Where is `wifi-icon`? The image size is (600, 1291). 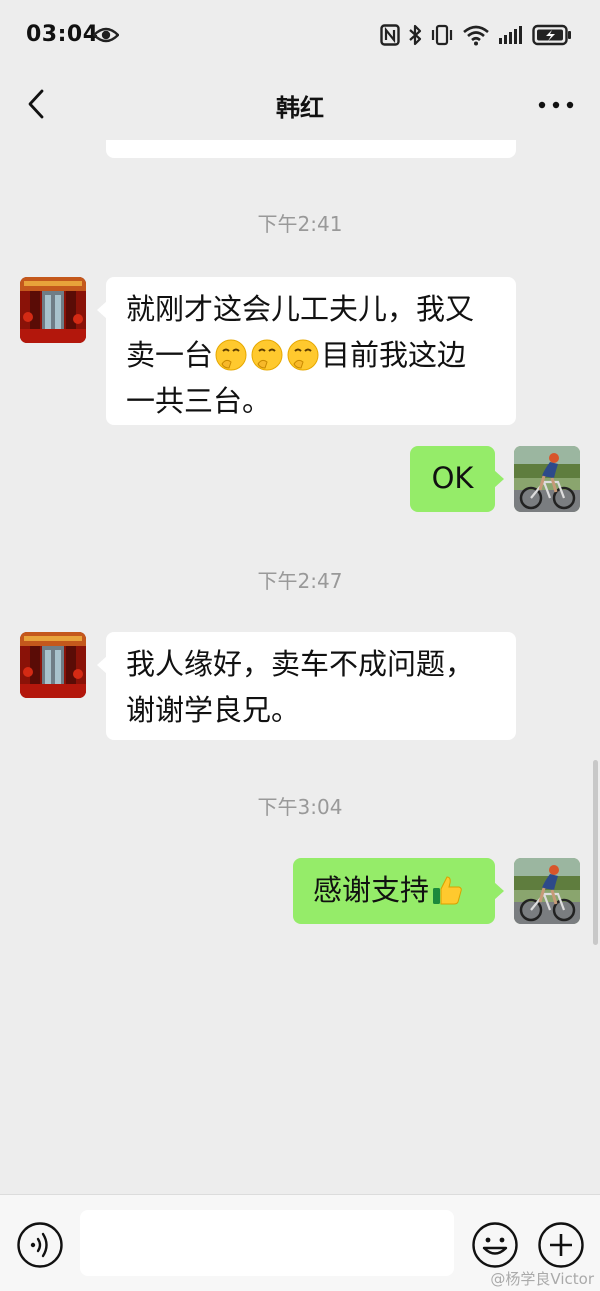 wifi-icon is located at coordinates (476, 35).